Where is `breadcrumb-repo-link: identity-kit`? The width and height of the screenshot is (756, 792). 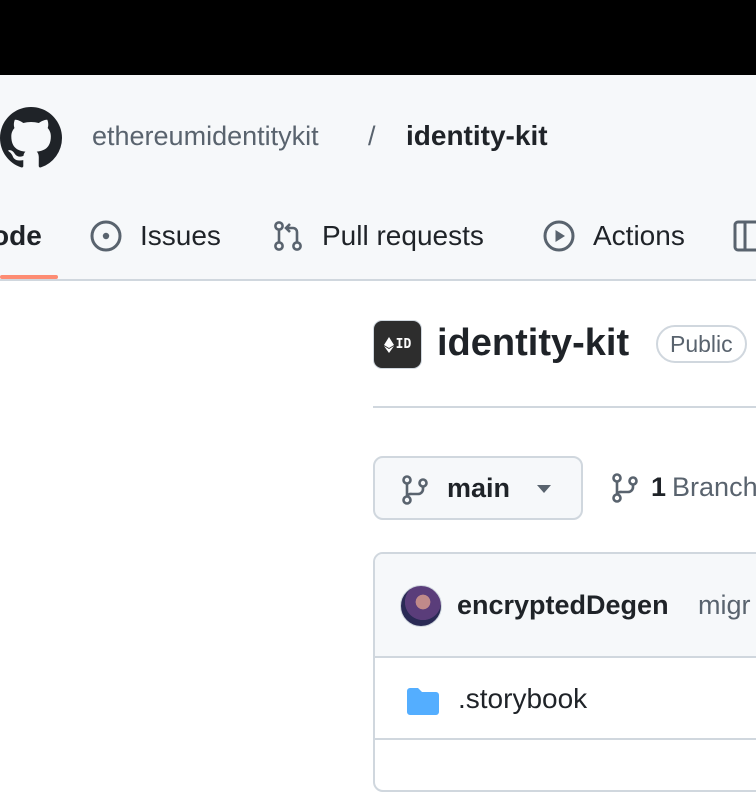 breadcrumb-repo-link: identity-kit is located at coordinates (477, 136).